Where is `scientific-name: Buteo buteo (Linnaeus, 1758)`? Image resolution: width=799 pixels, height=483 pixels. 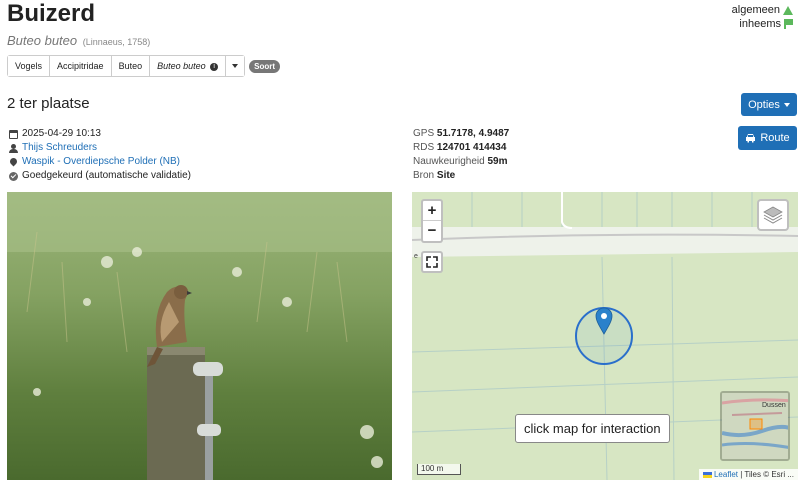
scientific-name: Buteo buteo (Linnaeus, 1758) is located at coordinates (78, 40).